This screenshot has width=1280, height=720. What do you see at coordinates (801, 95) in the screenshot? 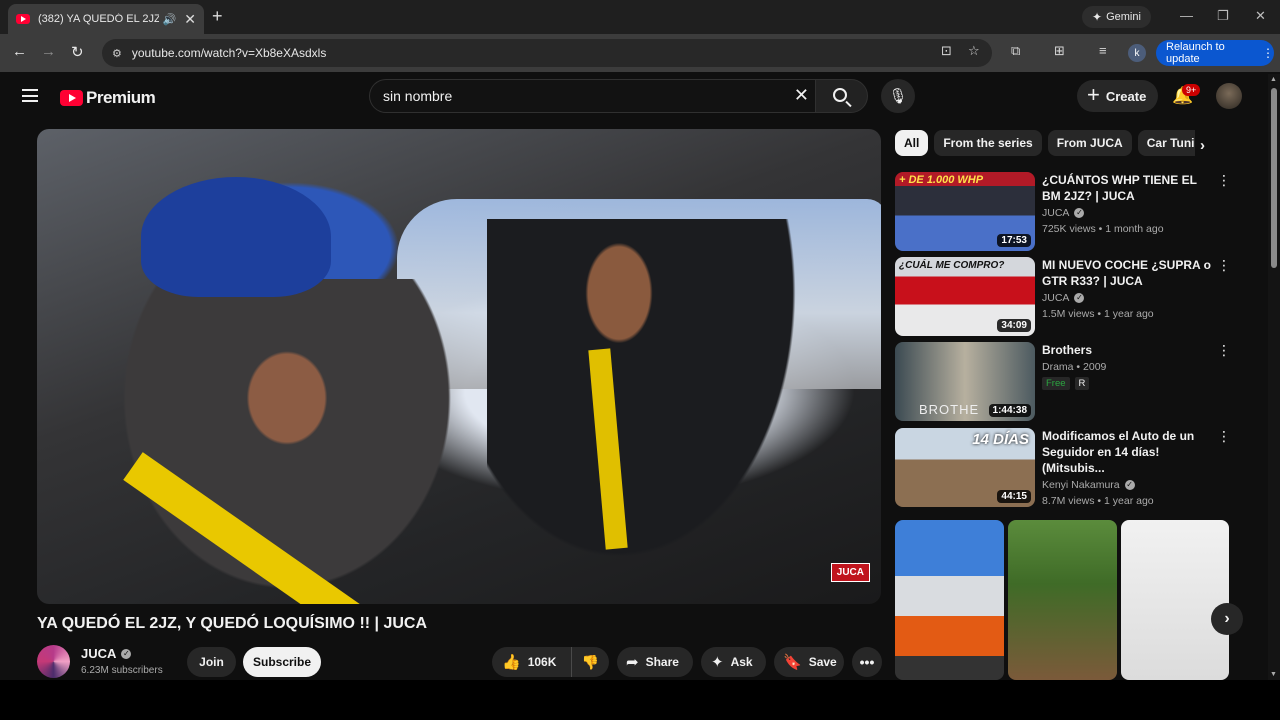
I see `clear-search-icon: ✕` at bounding box center [801, 95].